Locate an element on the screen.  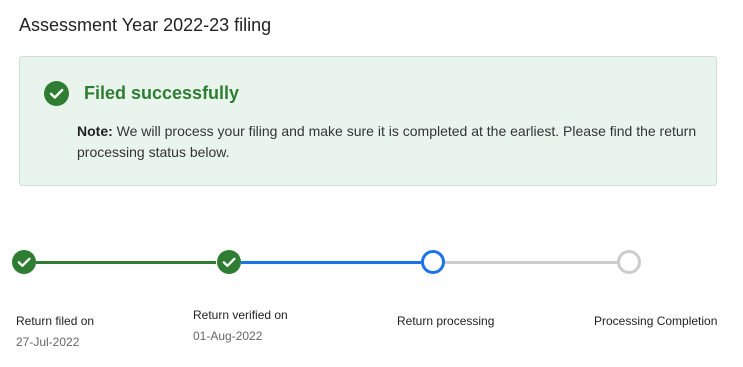
check-circle-icon is located at coordinates (56, 93).